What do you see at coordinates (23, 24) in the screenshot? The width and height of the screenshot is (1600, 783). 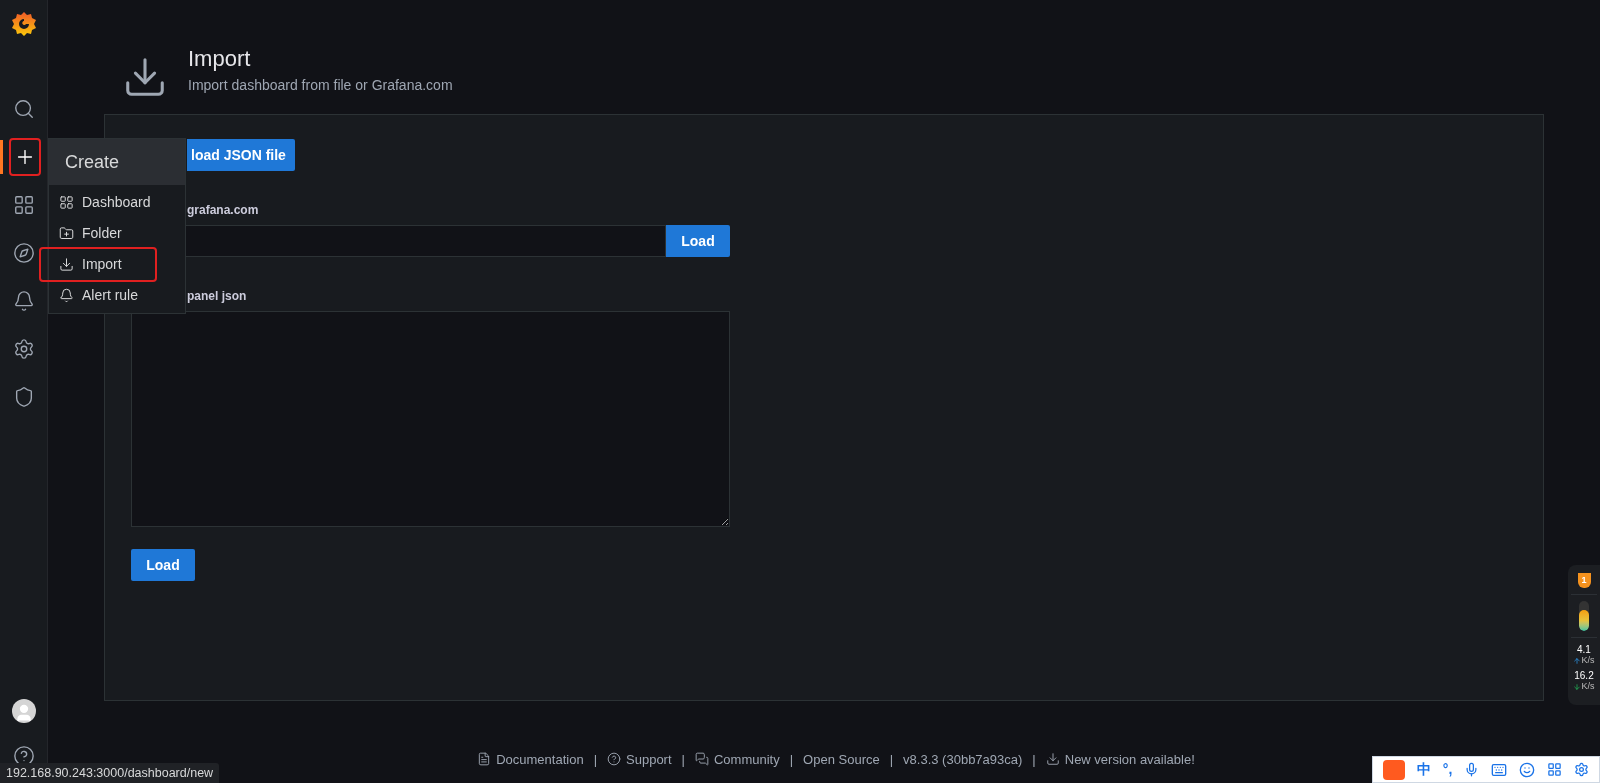 I see `logo-icon` at bounding box center [23, 24].